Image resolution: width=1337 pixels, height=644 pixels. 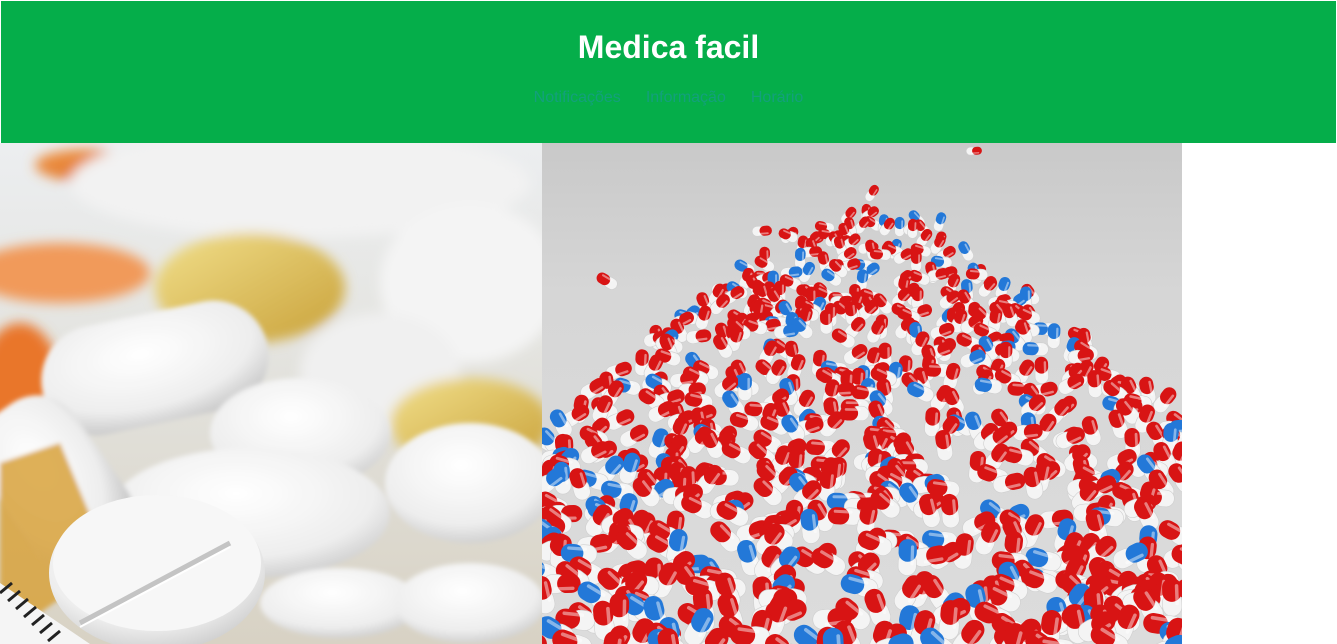 What do you see at coordinates (686, 98) in the screenshot?
I see `nav-link-informacao: Informação` at bounding box center [686, 98].